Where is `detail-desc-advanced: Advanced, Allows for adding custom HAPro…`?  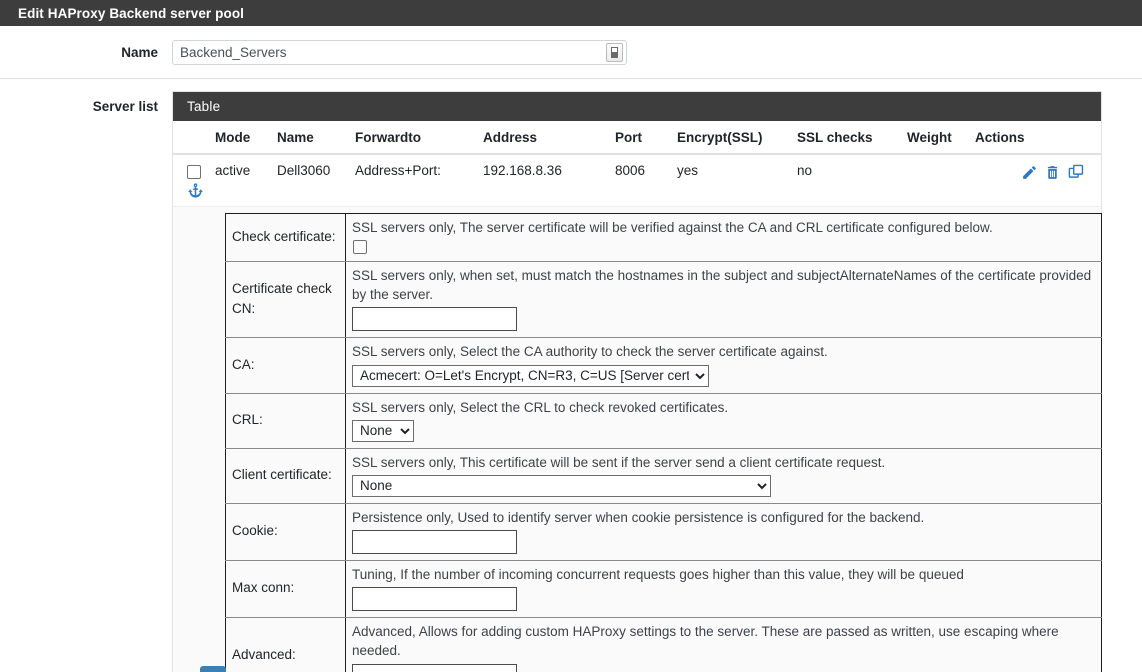
detail-desc-advanced: Advanced, Allows for adding custom HAPro… is located at coordinates (705, 641).